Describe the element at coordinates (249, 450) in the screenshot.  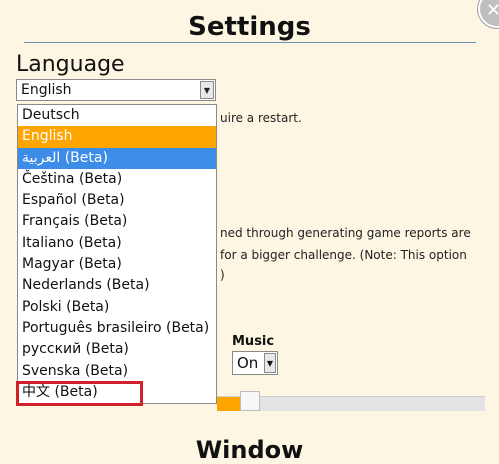
I see `window-section-heading: Window` at that location.